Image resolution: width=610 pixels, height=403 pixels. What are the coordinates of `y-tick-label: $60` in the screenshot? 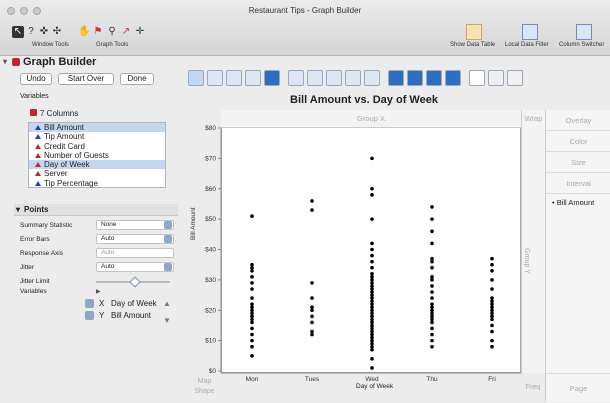 It's located at (210, 189).